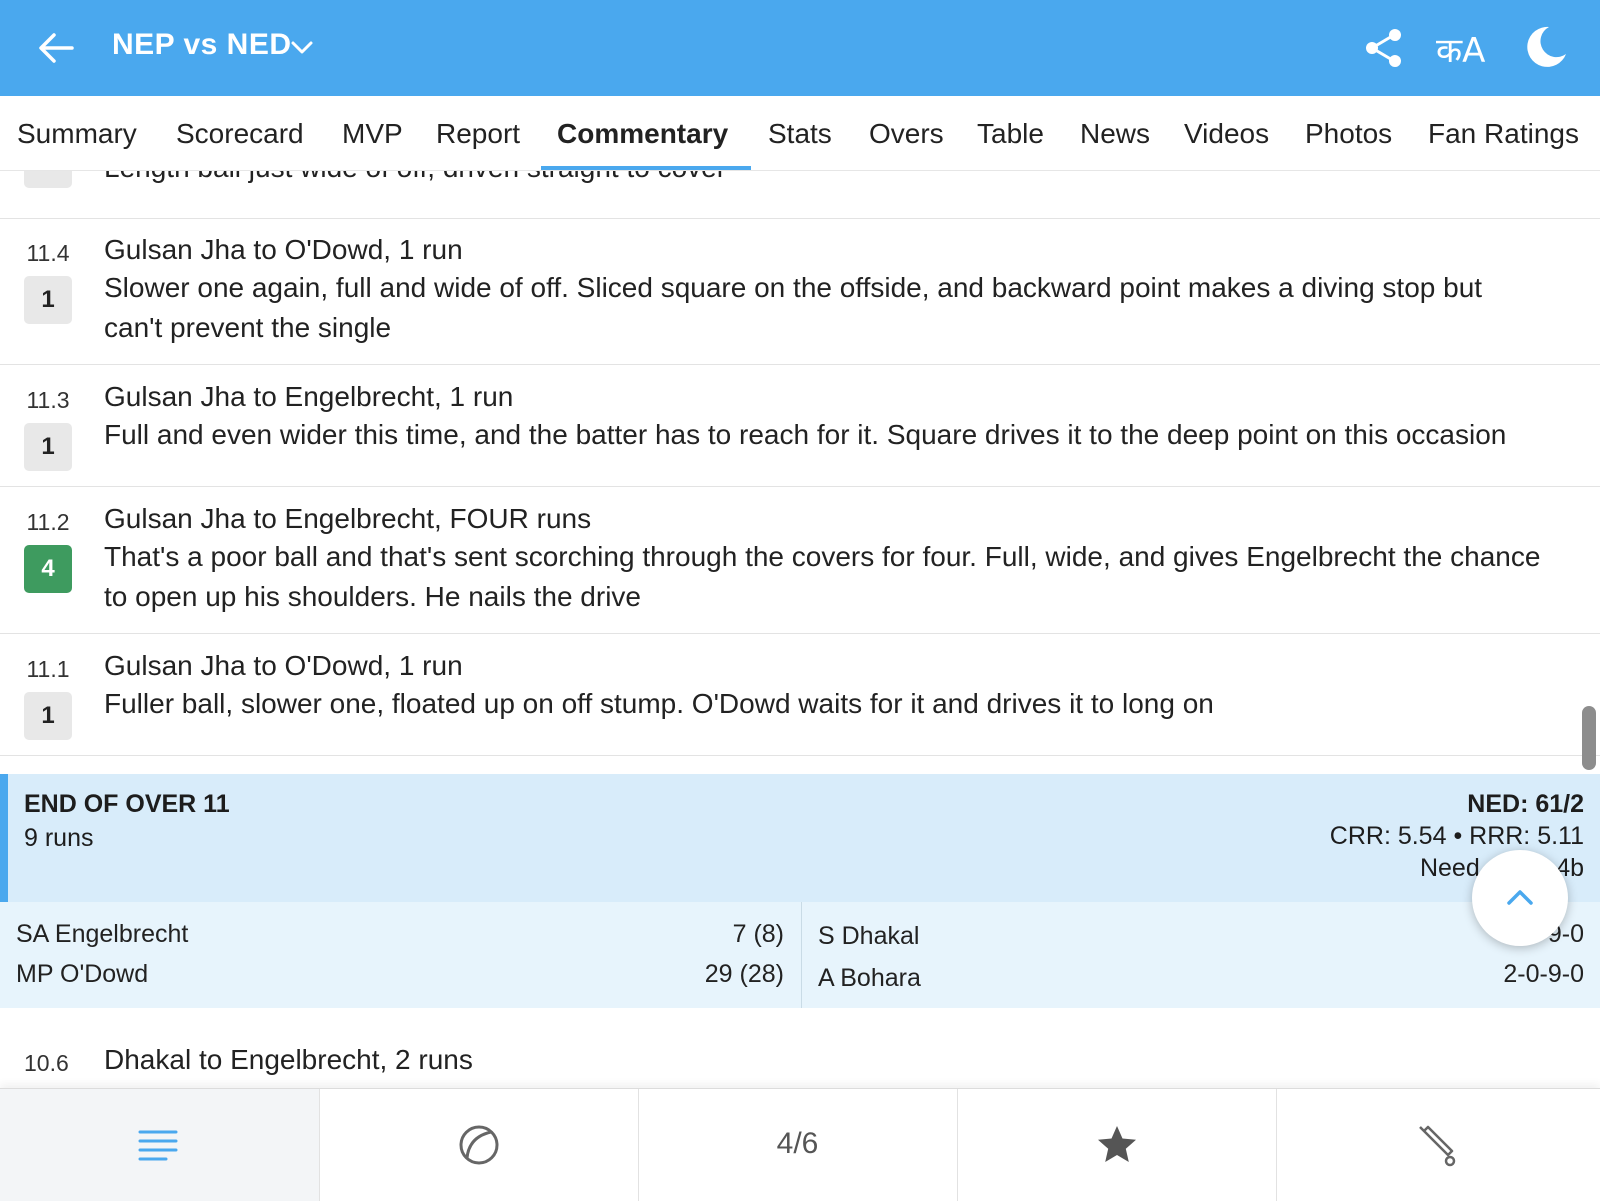 The width and height of the screenshot is (1600, 1201). What do you see at coordinates (869, 978) in the screenshot?
I see `bowler-name: A Bohara` at bounding box center [869, 978].